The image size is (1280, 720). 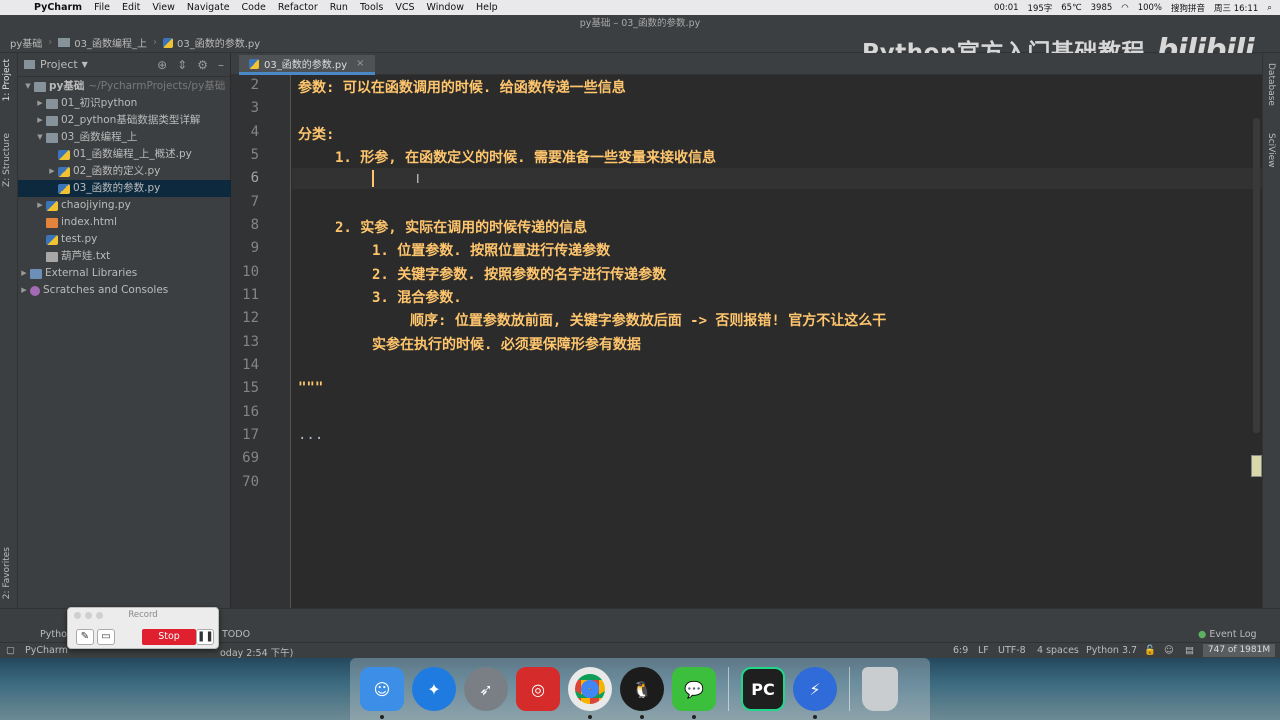 I want to click on tree-item-file: 01_函数编程_上_概述.py, so click(x=124, y=154).